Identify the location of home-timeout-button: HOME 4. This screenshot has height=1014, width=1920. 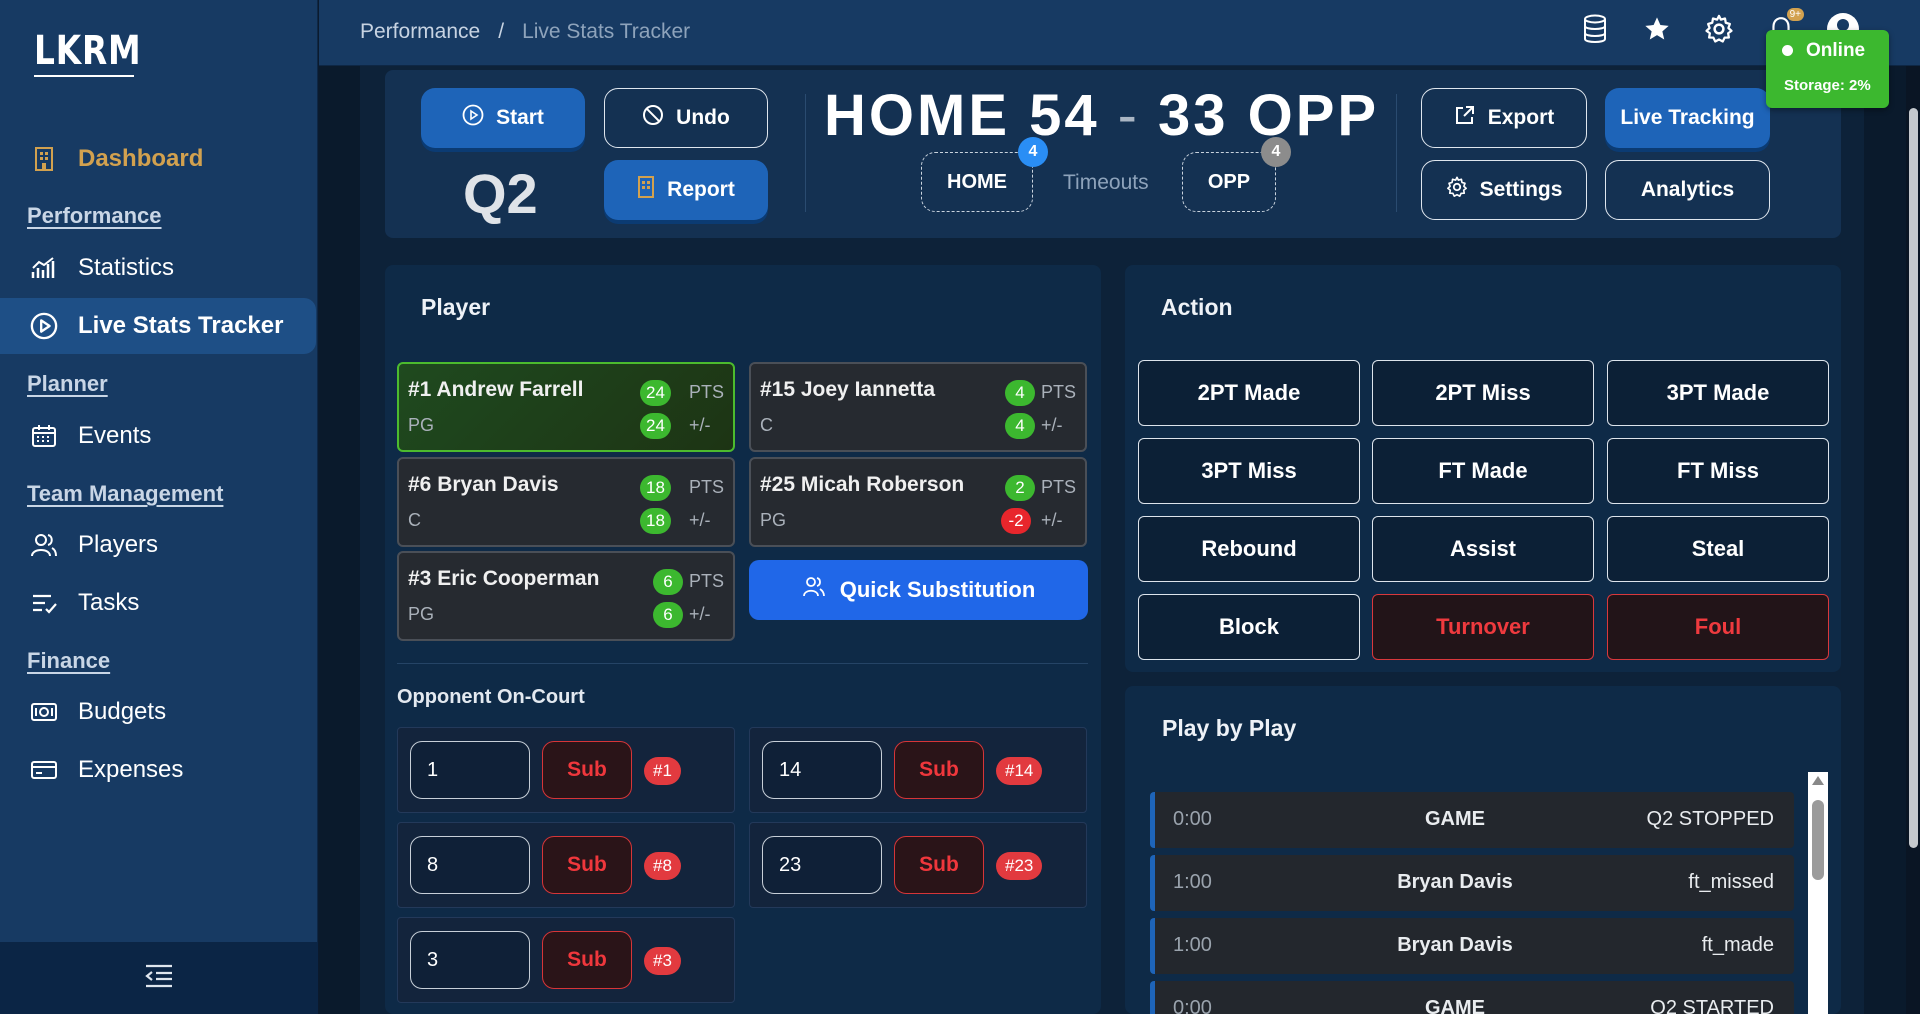
(984, 174).